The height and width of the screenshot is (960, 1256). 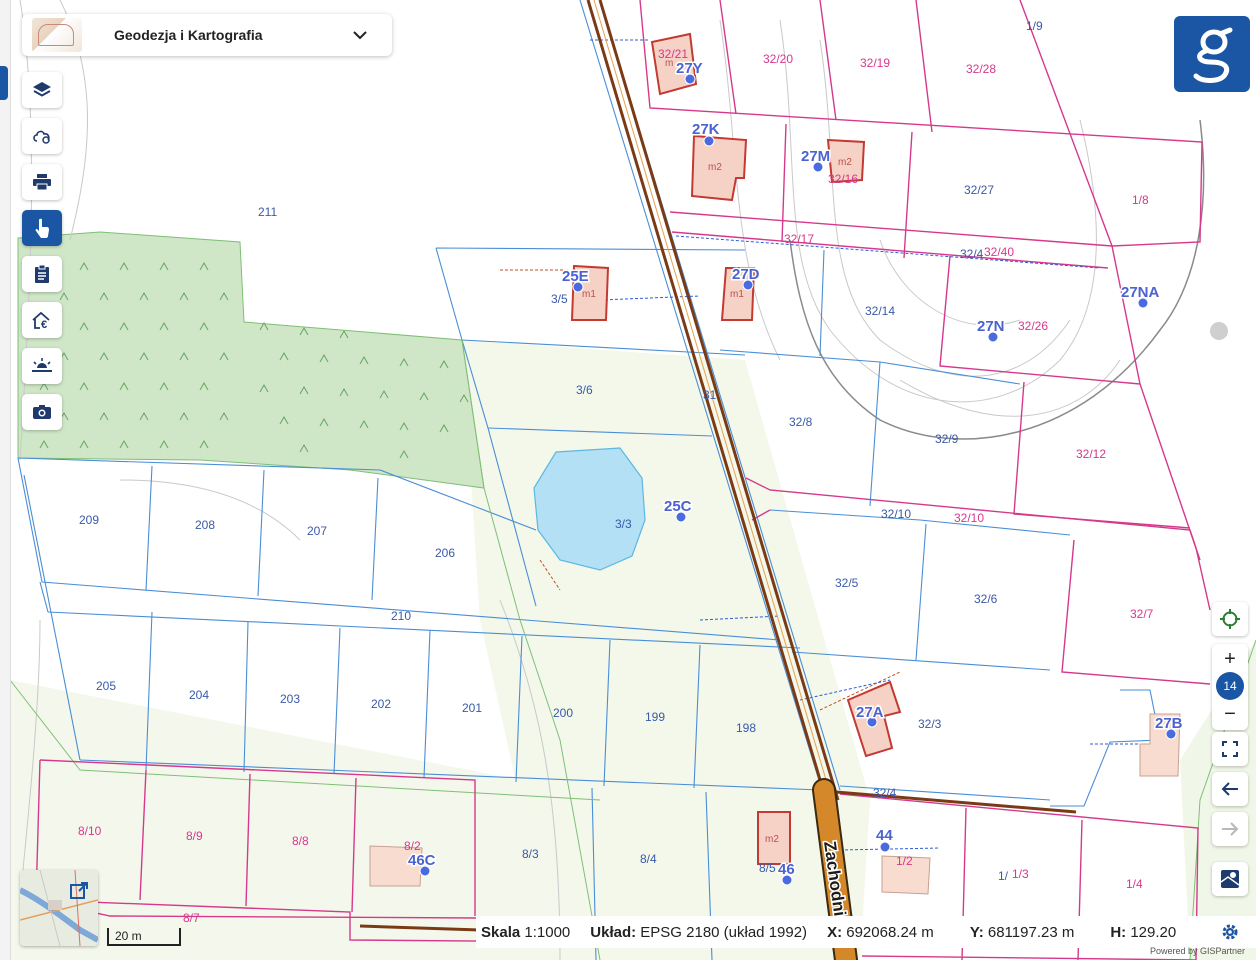 What do you see at coordinates (251, 360) in the screenshot?
I see `forest-area` at bounding box center [251, 360].